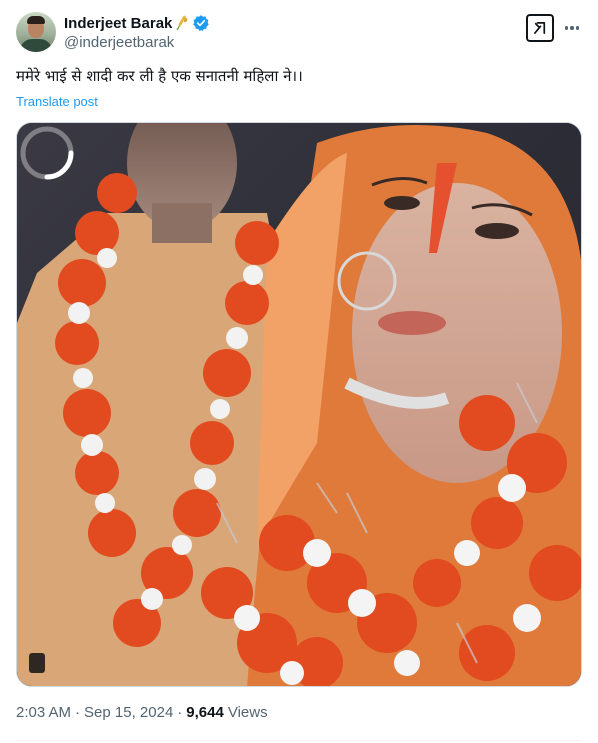 This screenshot has width=598, height=743. I want to click on tweet-header: Inderjeet Barak @inderjeetbarak, so click(301, 34).